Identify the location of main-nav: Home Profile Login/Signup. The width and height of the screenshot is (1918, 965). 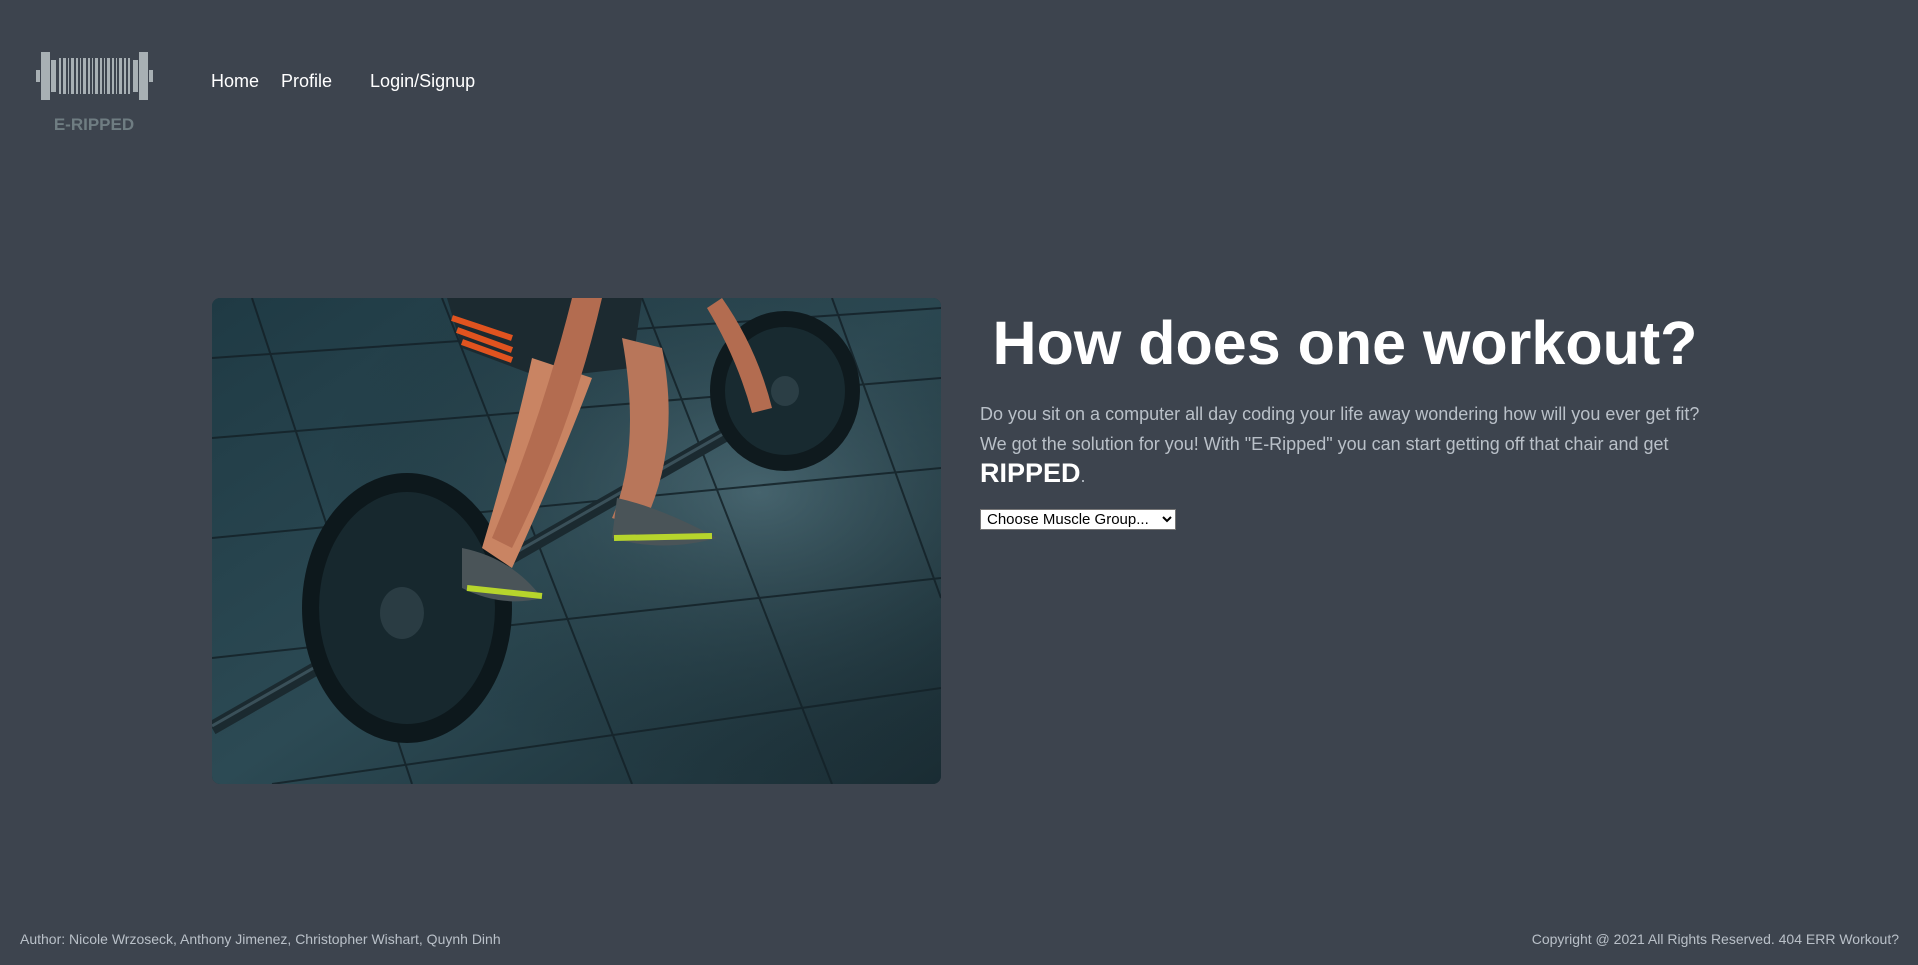
(343, 81).